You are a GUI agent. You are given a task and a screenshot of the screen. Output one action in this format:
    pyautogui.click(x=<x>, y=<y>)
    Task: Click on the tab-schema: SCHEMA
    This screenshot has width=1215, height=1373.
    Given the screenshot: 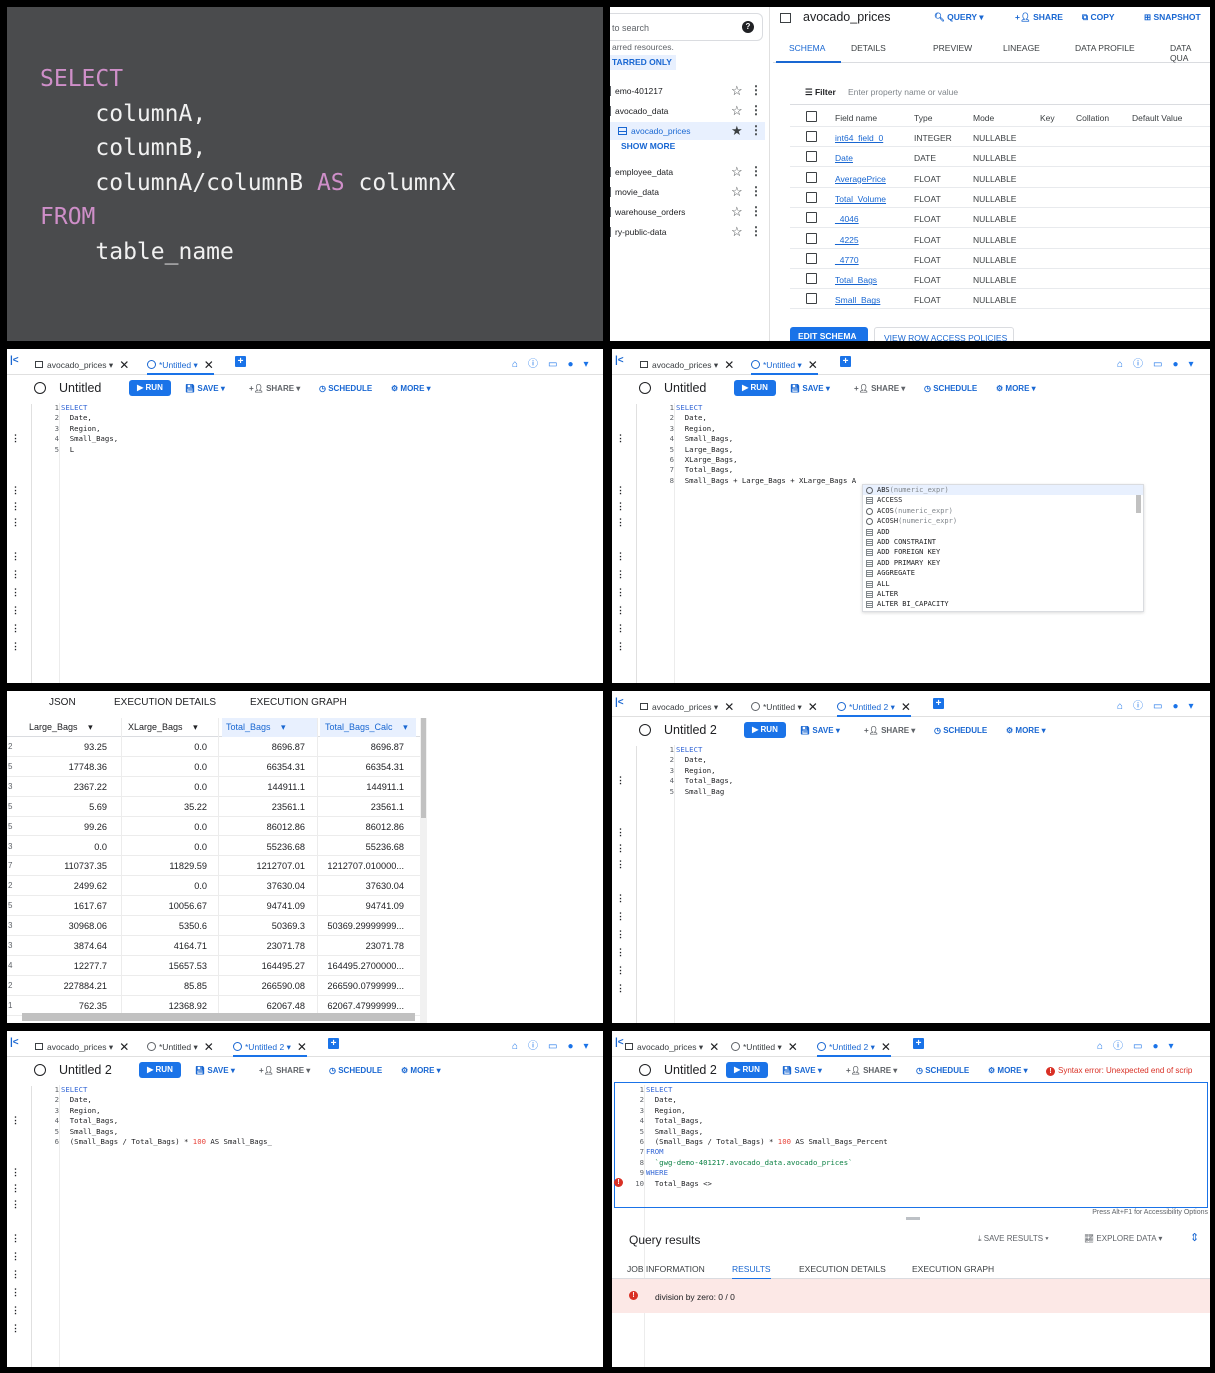 What is the action you would take?
    pyautogui.click(x=807, y=48)
    